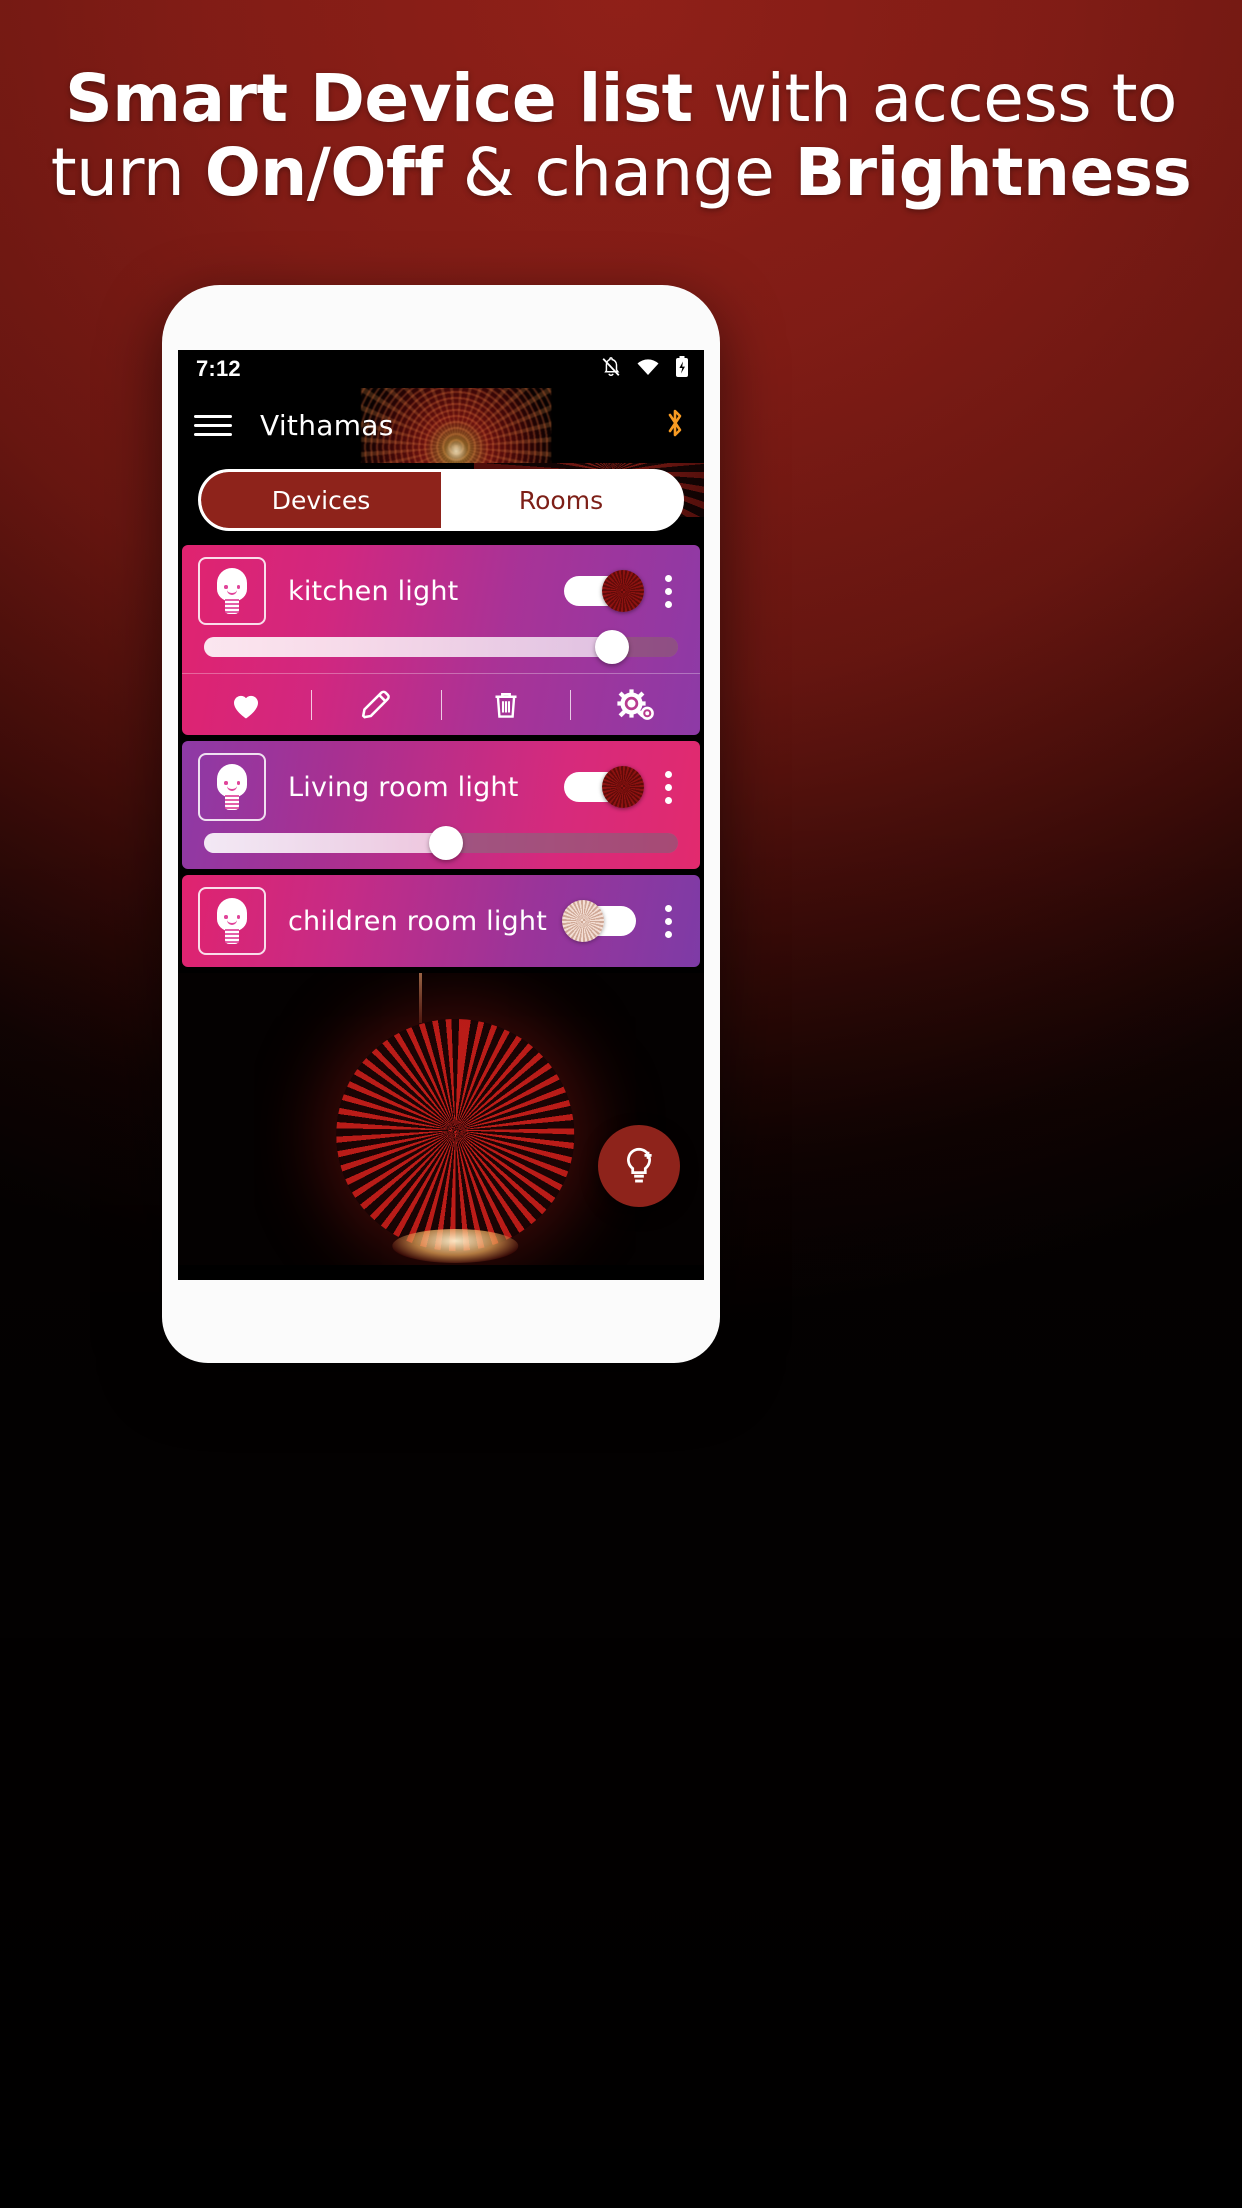 This screenshot has width=1242, height=2208. Describe the element at coordinates (327, 425) in the screenshot. I see `app-title: Vithamas` at that location.